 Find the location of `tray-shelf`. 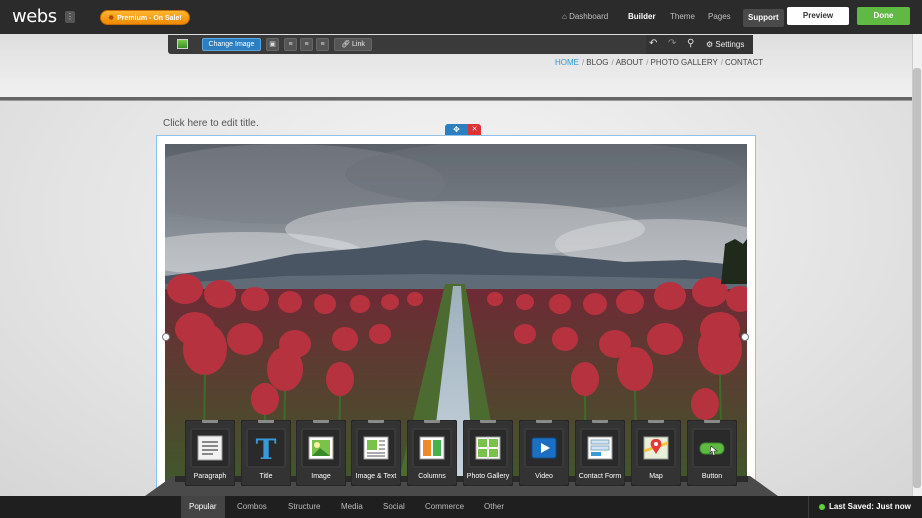

tray-shelf is located at coordinates (461, 486).